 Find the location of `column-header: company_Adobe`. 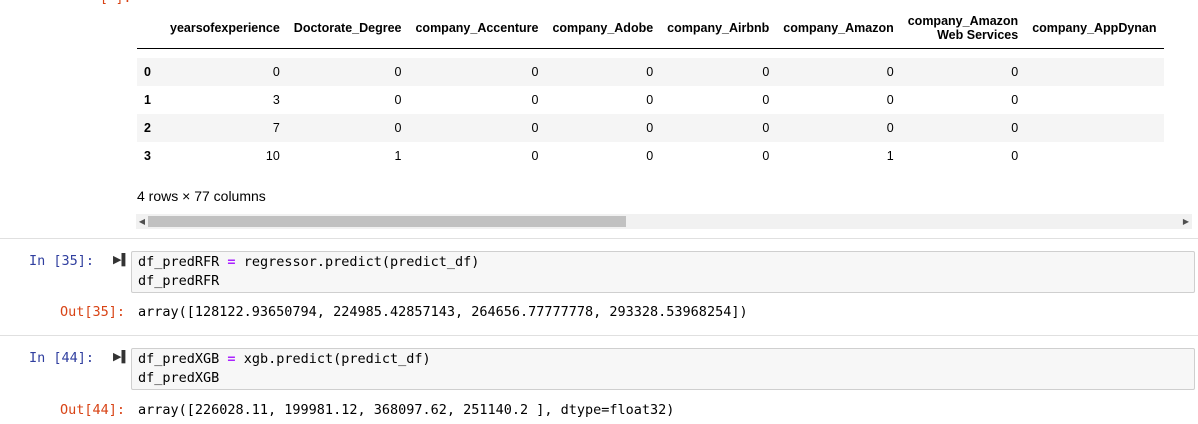

column-header: company_Adobe is located at coordinates (602, 28).